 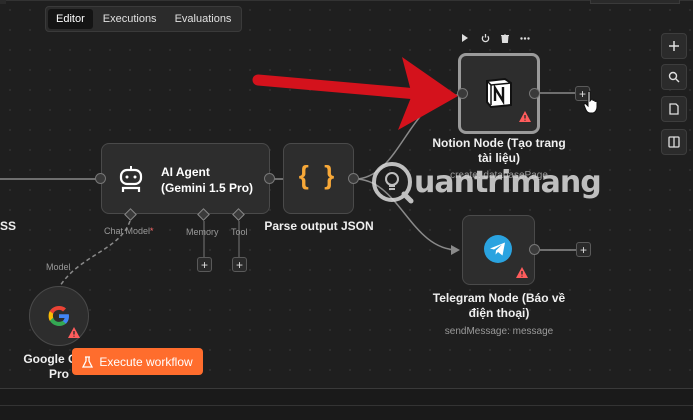 What do you see at coordinates (131, 179) in the screenshot?
I see `robot-icon` at bounding box center [131, 179].